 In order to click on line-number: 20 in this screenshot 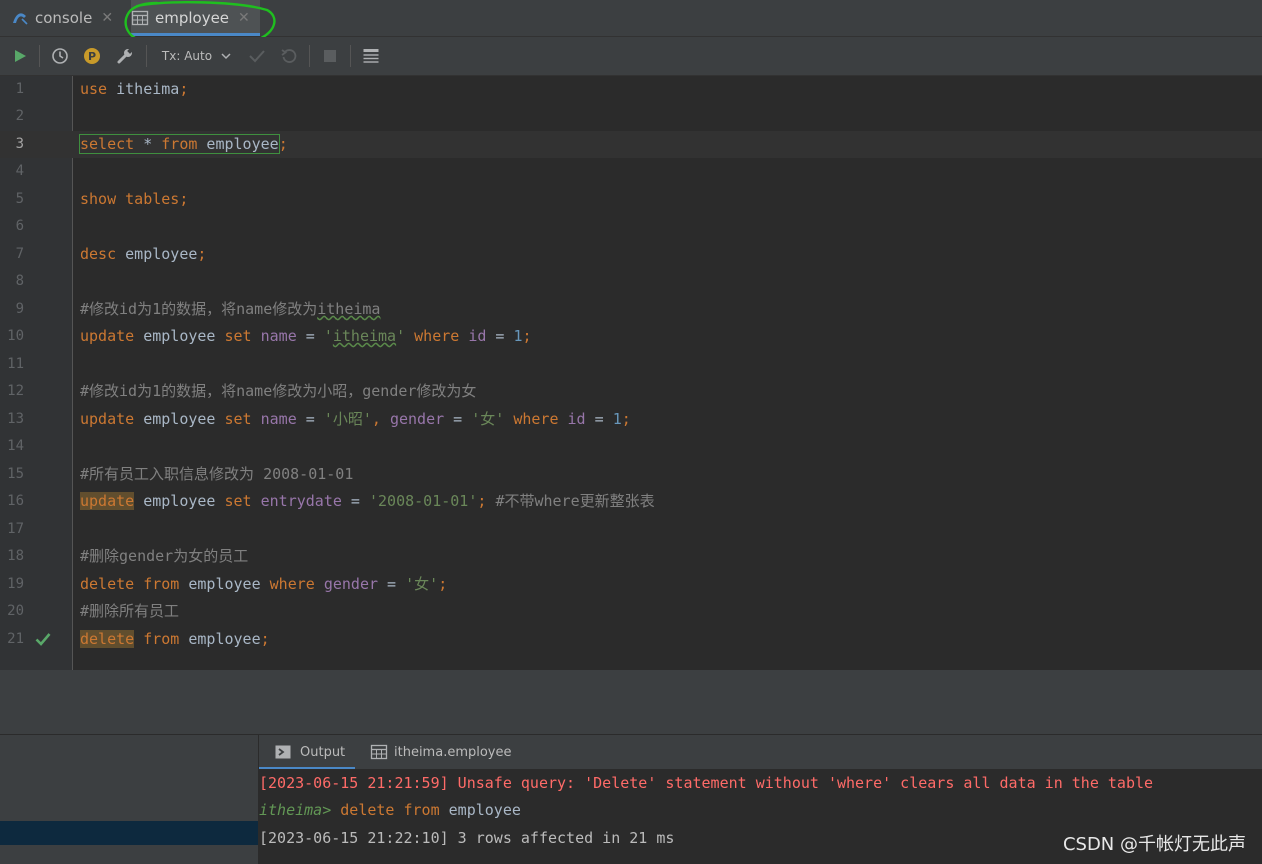, I will do `click(15, 611)`.